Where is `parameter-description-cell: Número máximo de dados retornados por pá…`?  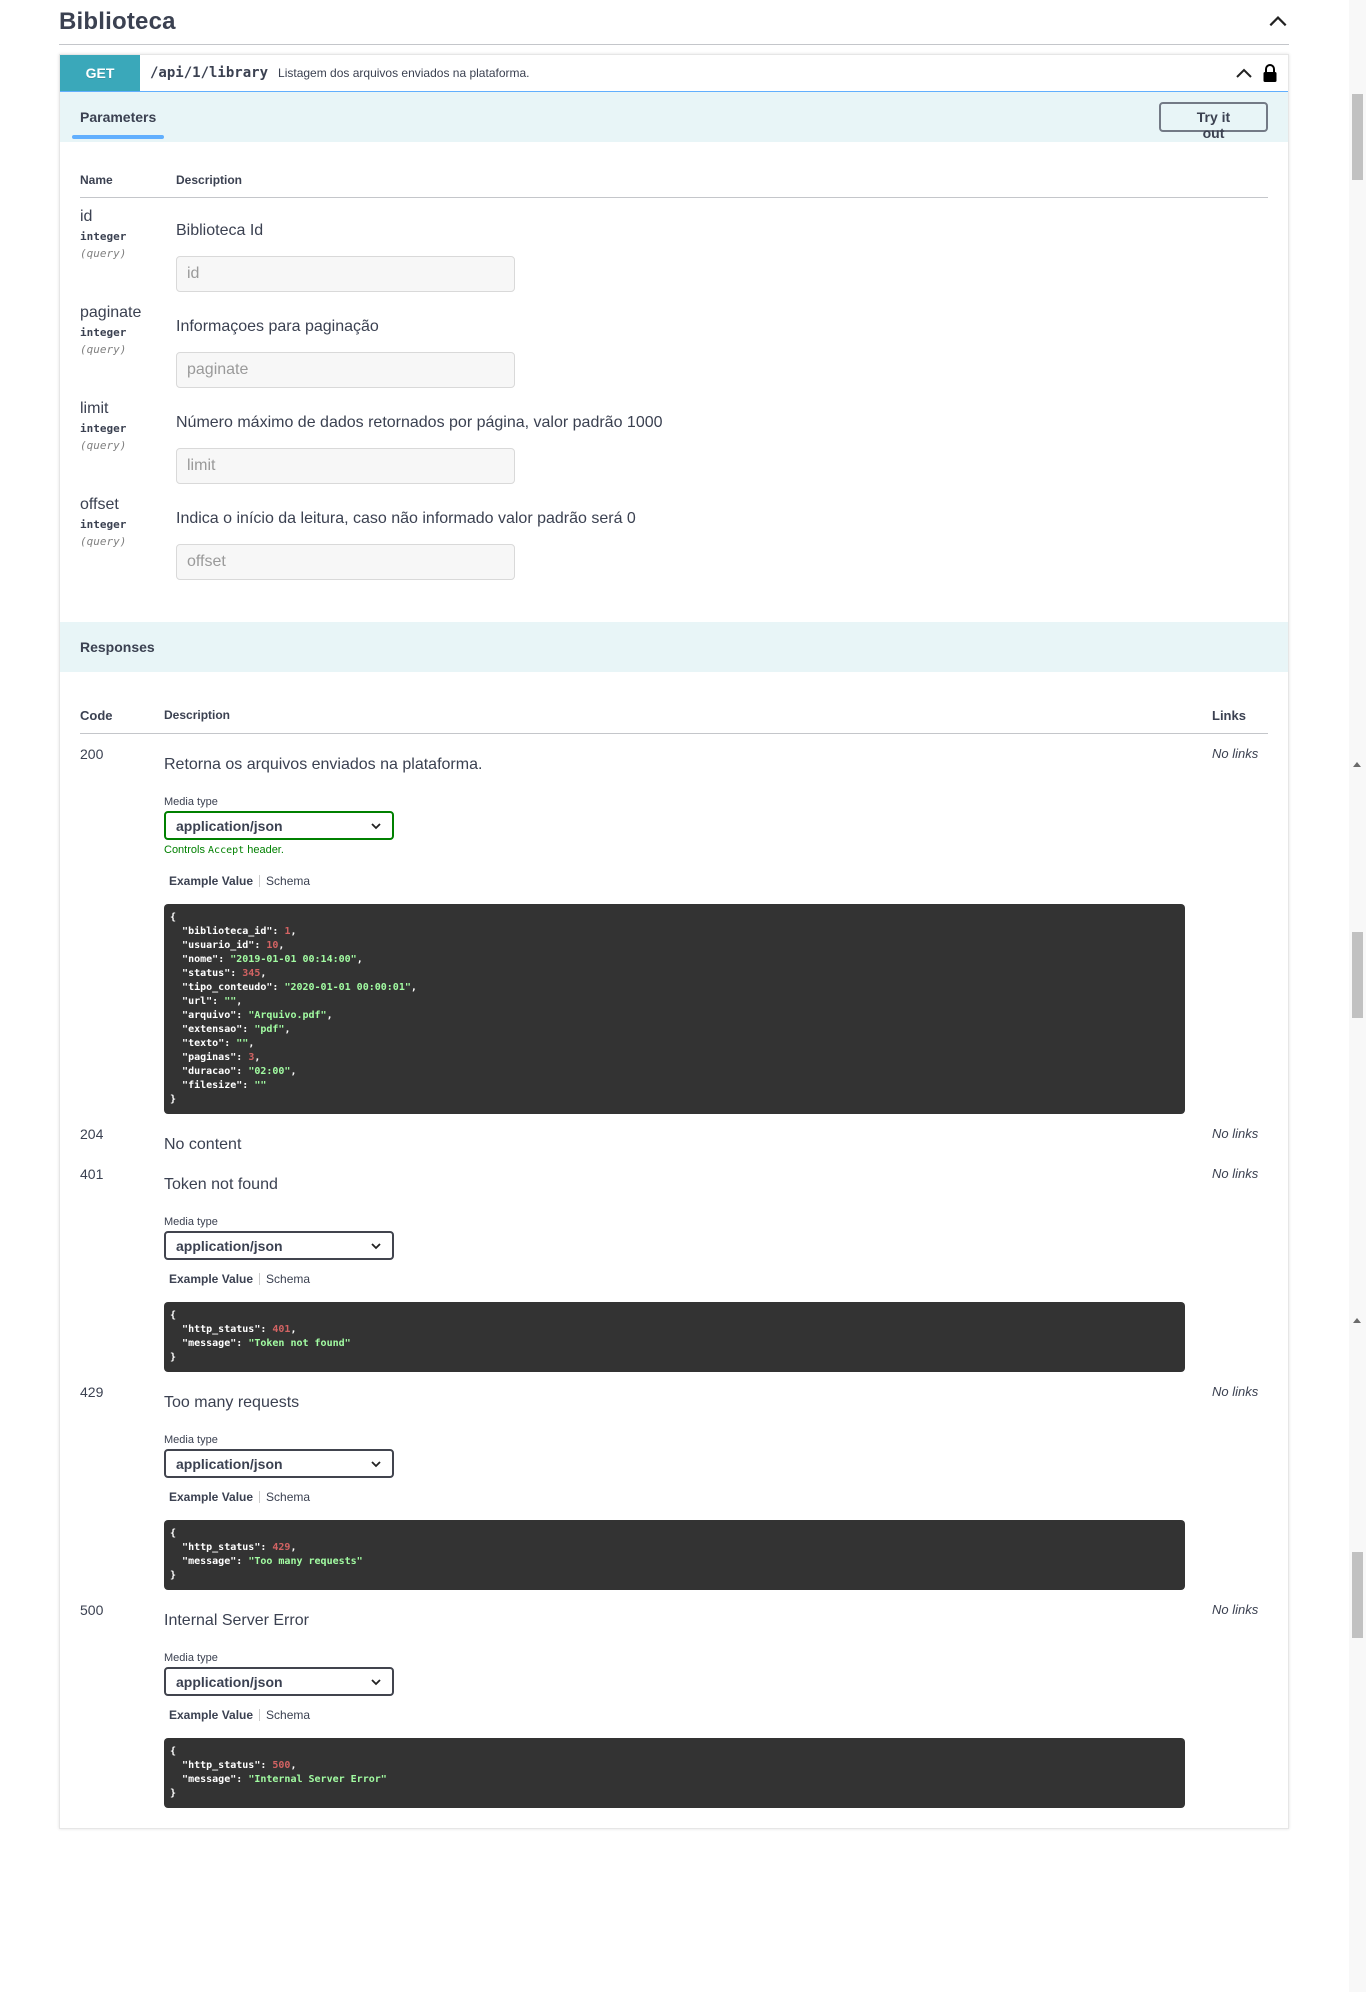 parameter-description-cell: Número máximo de dados retornados por pá… is located at coordinates (419, 443).